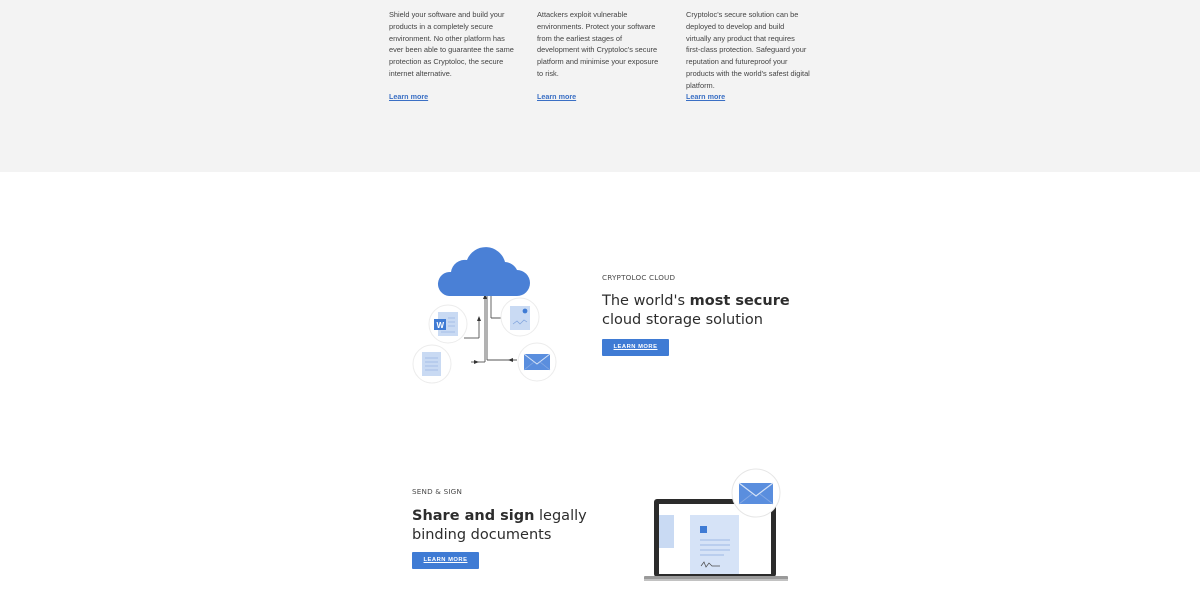 Image resolution: width=1200 pixels, height=600 pixels. What do you see at coordinates (520, 317) in the screenshot?
I see `chart-document-icon` at bounding box center [520, 317].